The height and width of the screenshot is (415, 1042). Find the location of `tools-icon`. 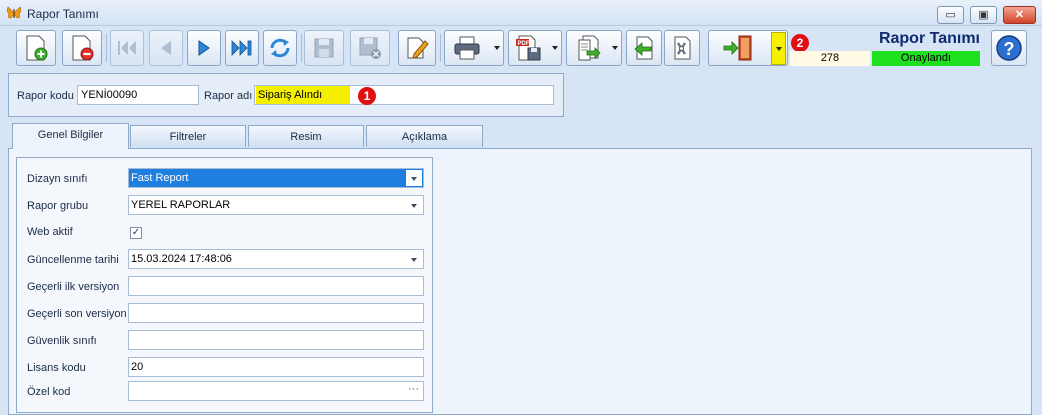

tools-icon is located at coordinates (682, 48).